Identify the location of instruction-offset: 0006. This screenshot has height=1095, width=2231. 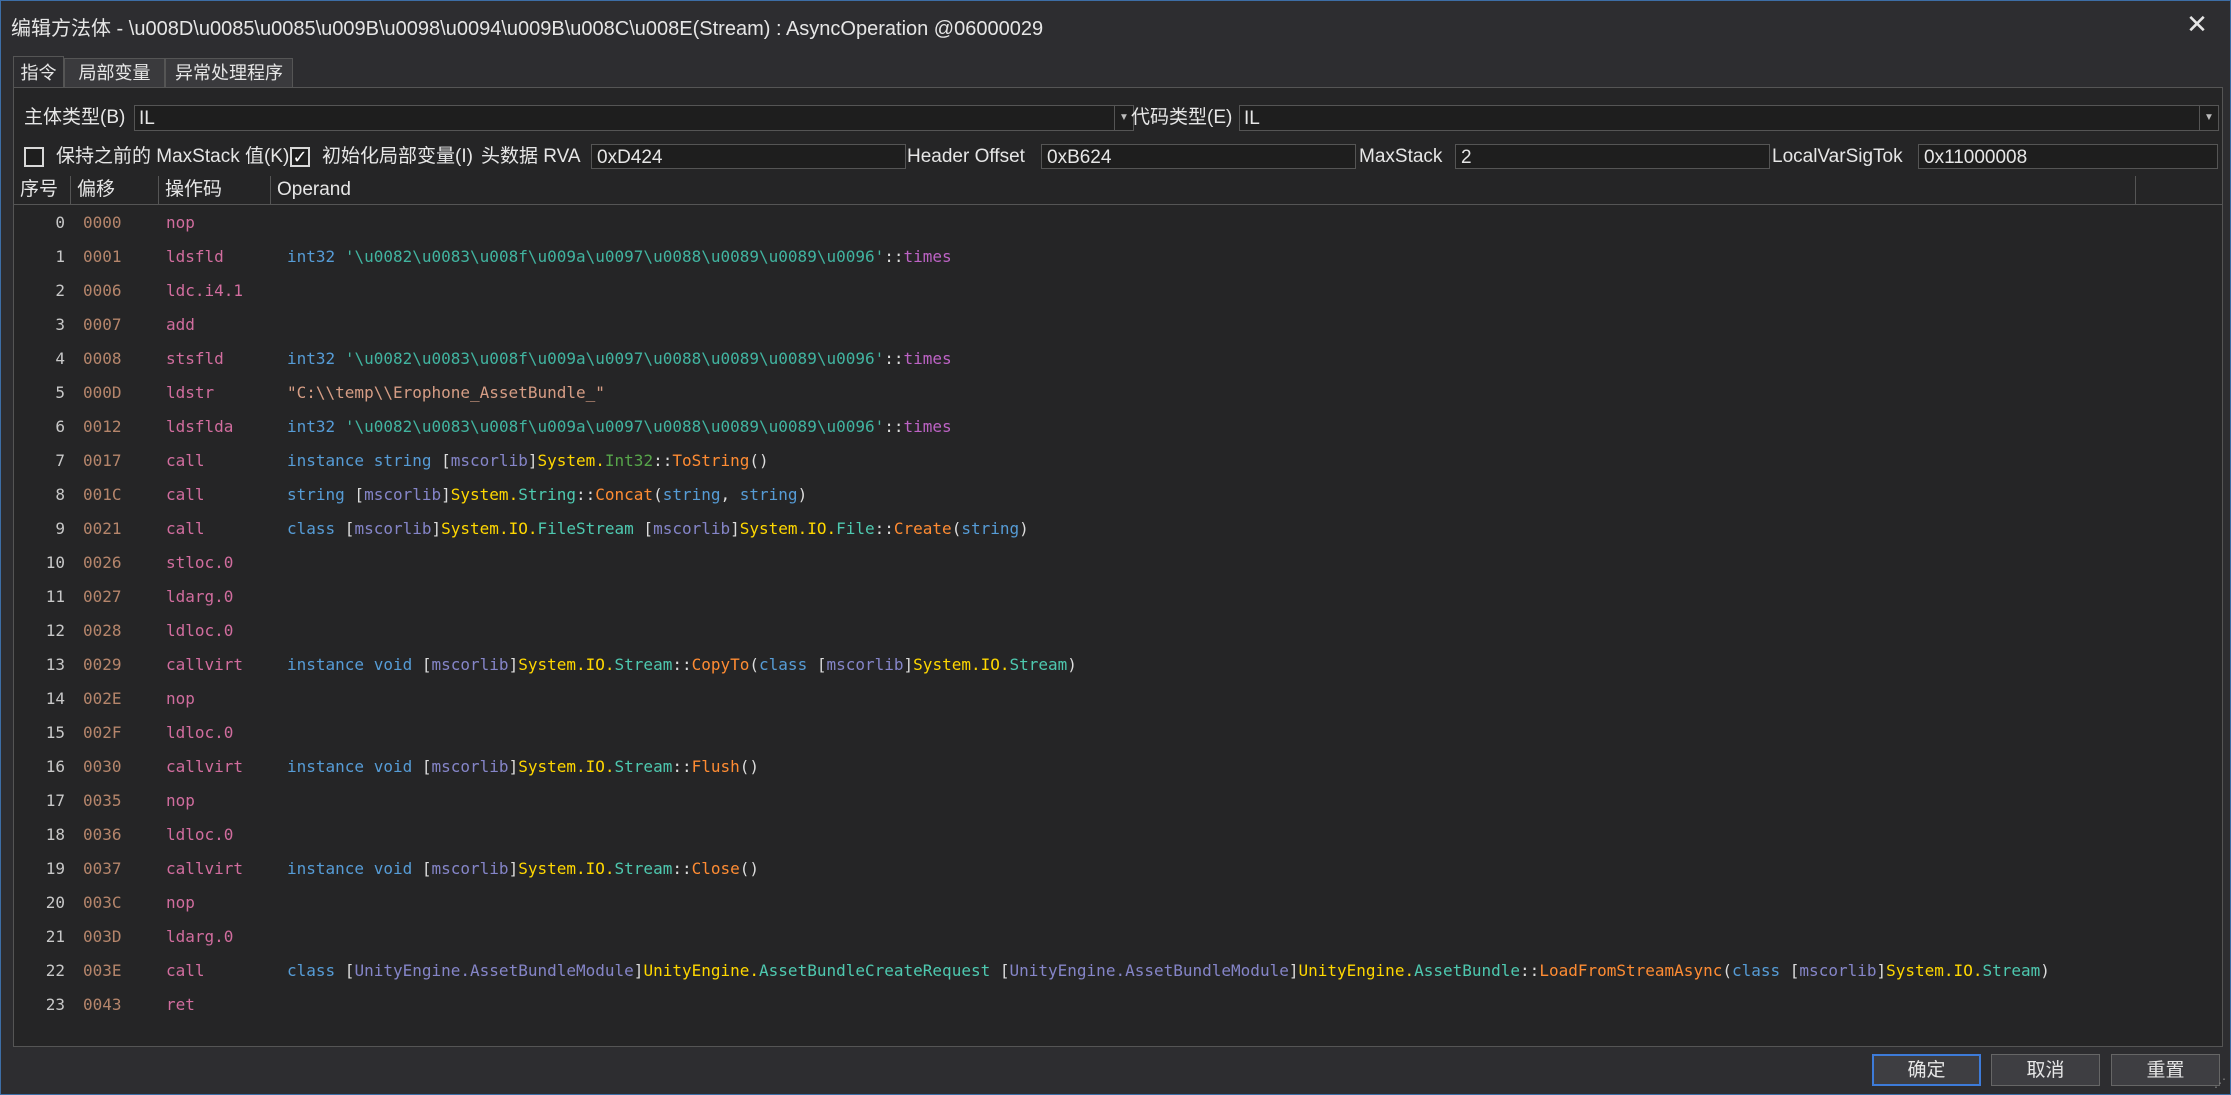
(102, 290).